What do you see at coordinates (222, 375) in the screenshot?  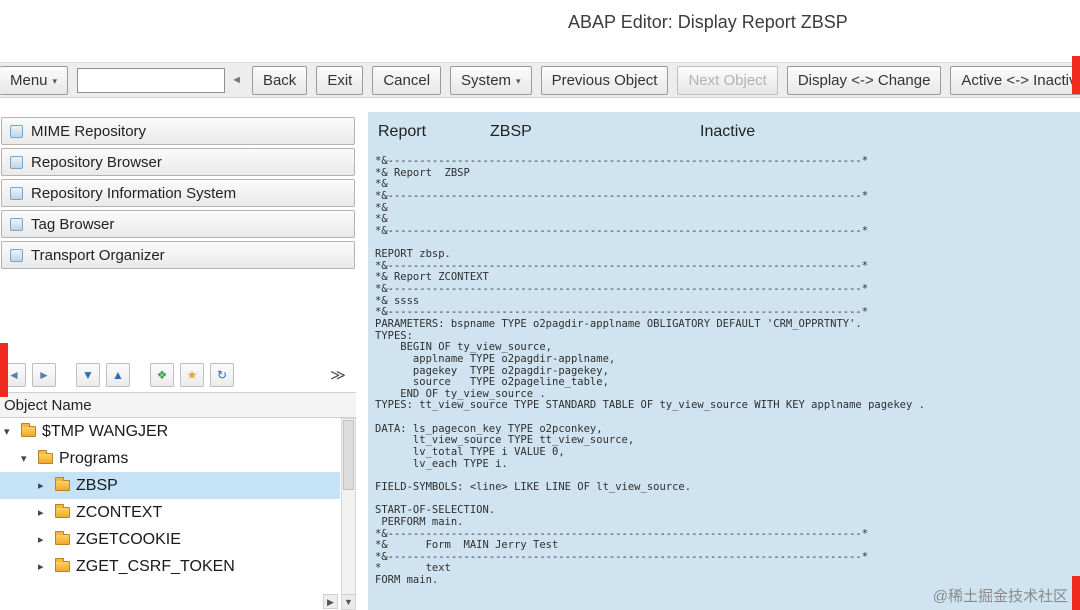 I see `refresh-icon: ↻` at bounding box center [222, 375].